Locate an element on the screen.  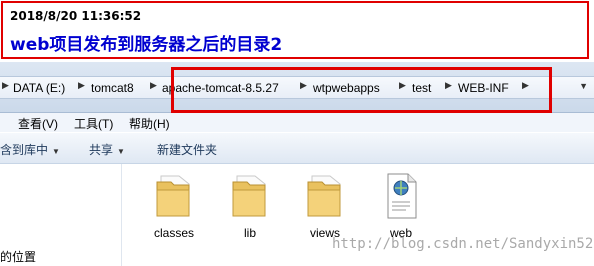
annotation-datetime: 2018/8/20 11:36:52 is located at coordinates (76, 16).